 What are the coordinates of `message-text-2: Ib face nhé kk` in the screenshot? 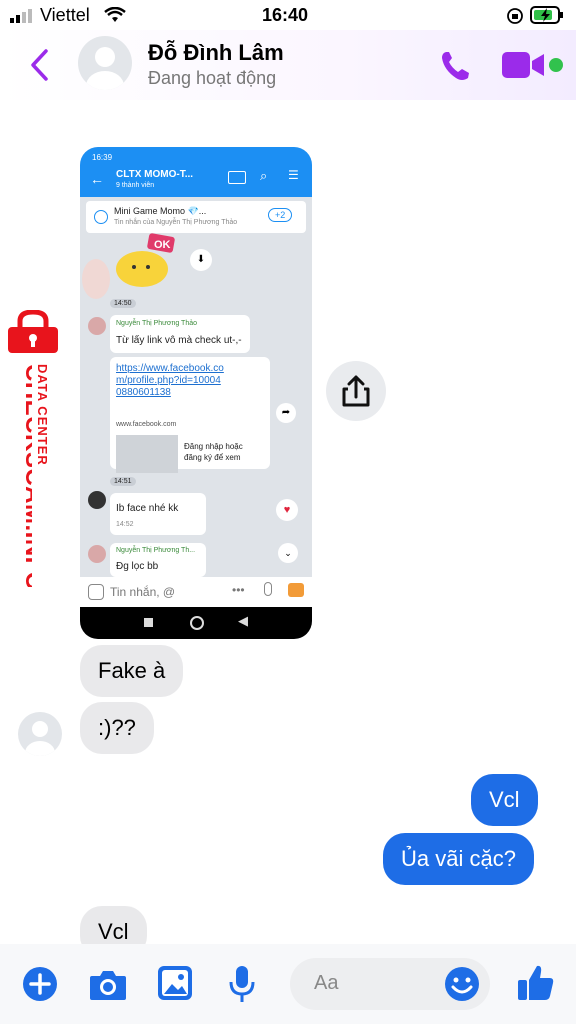 It's located at (147, 508).